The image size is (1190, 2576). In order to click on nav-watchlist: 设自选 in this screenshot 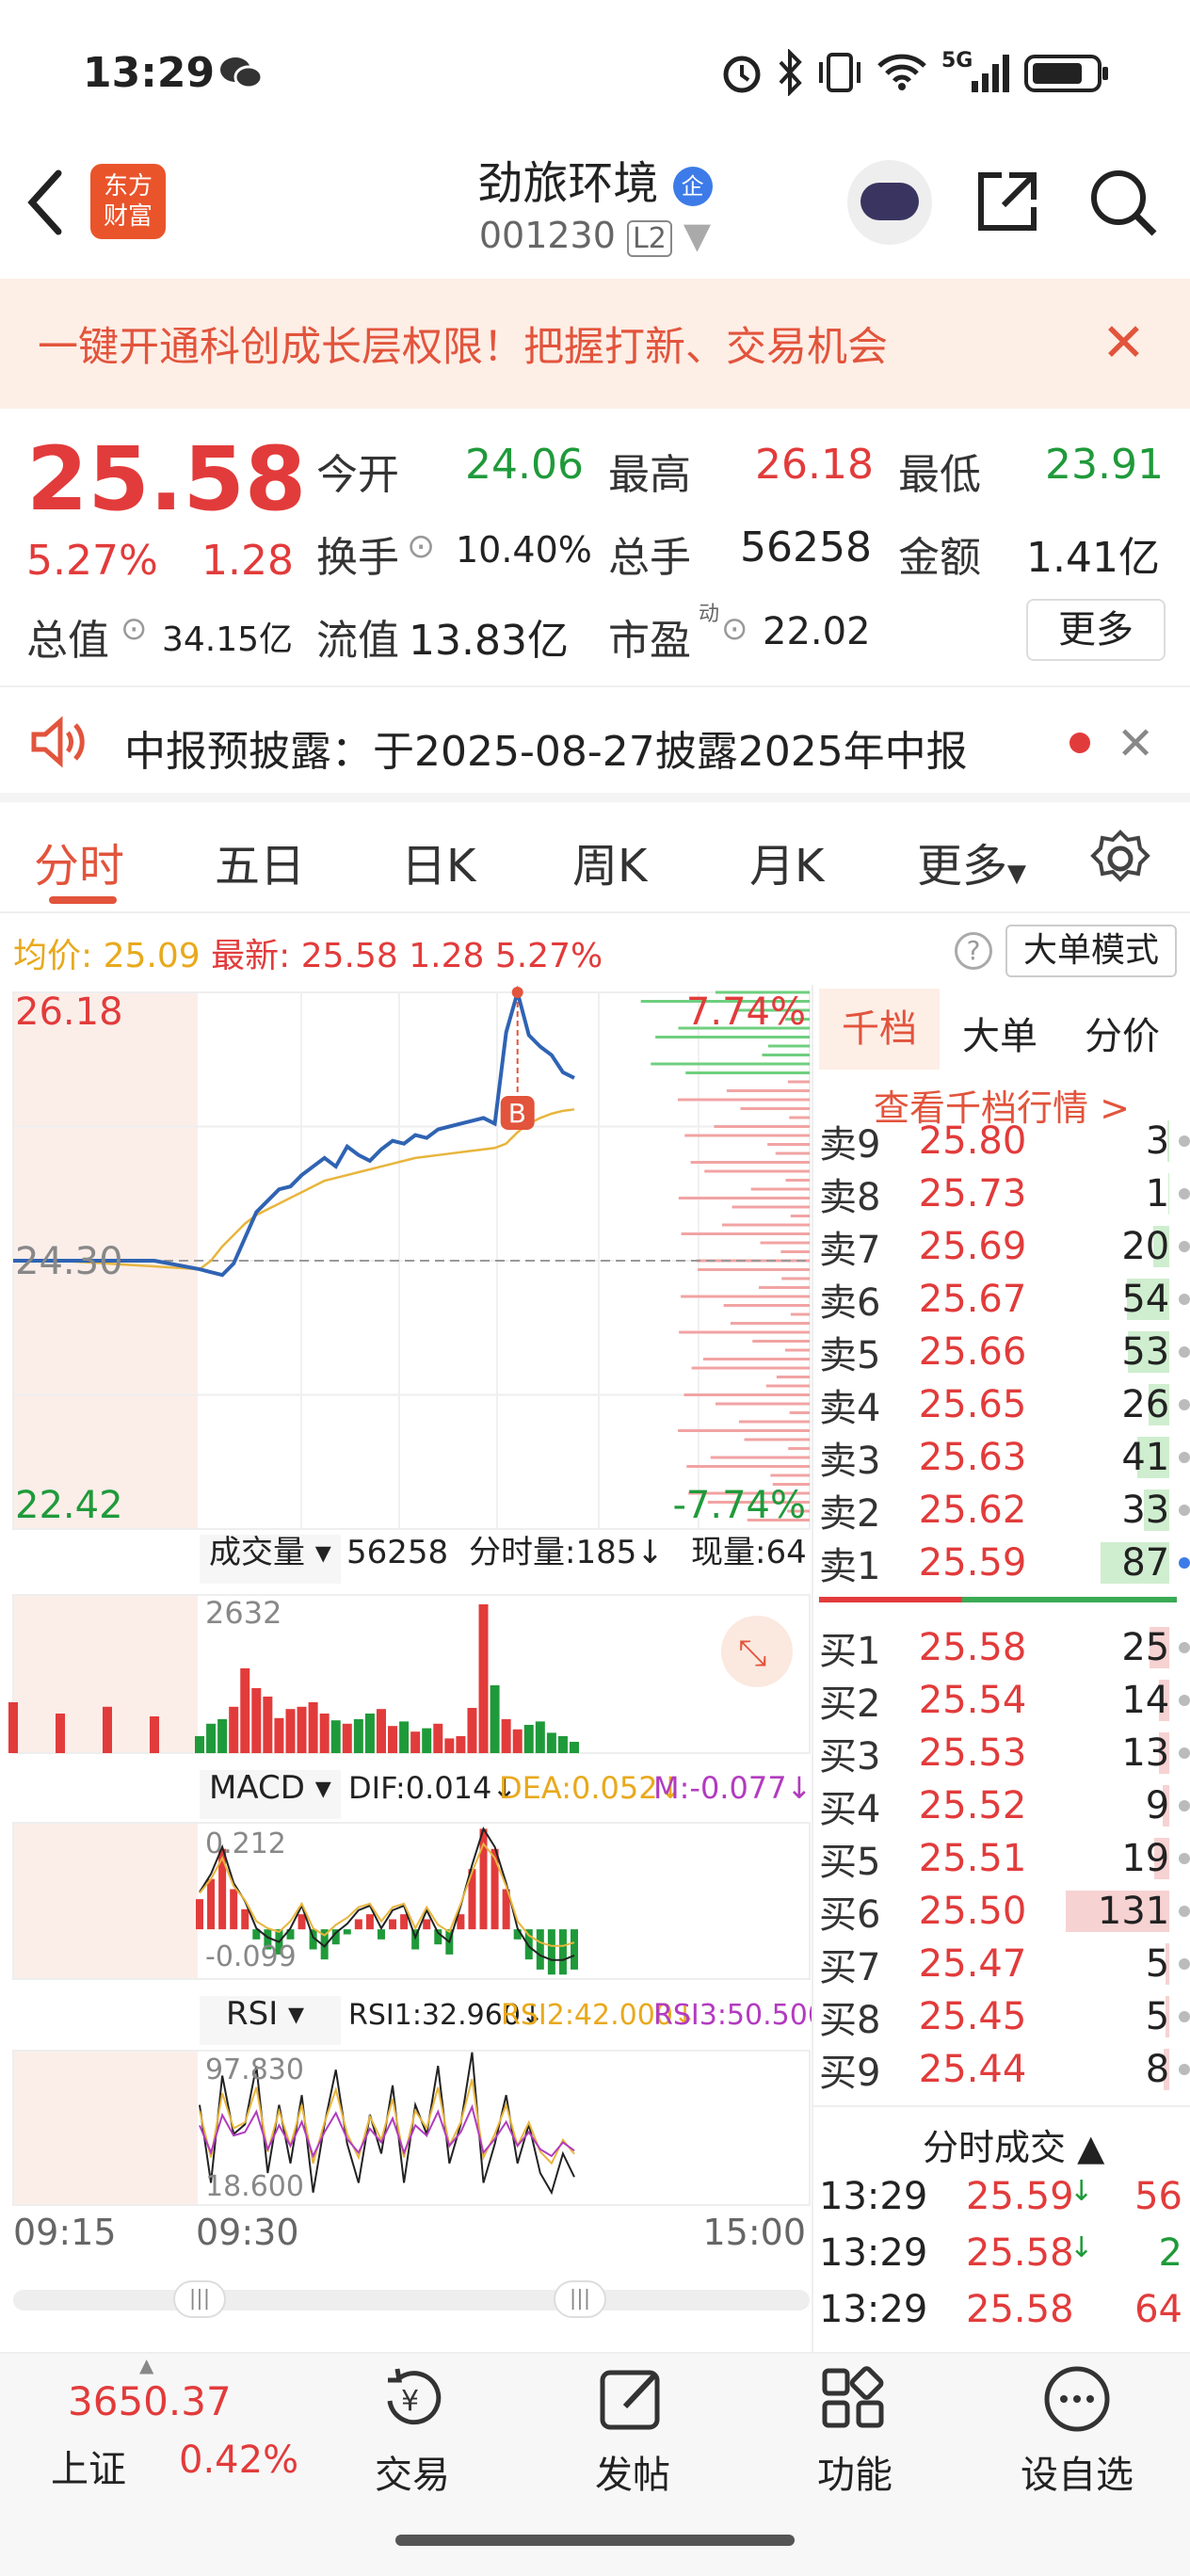, I will do `click(1077, 2431)`.